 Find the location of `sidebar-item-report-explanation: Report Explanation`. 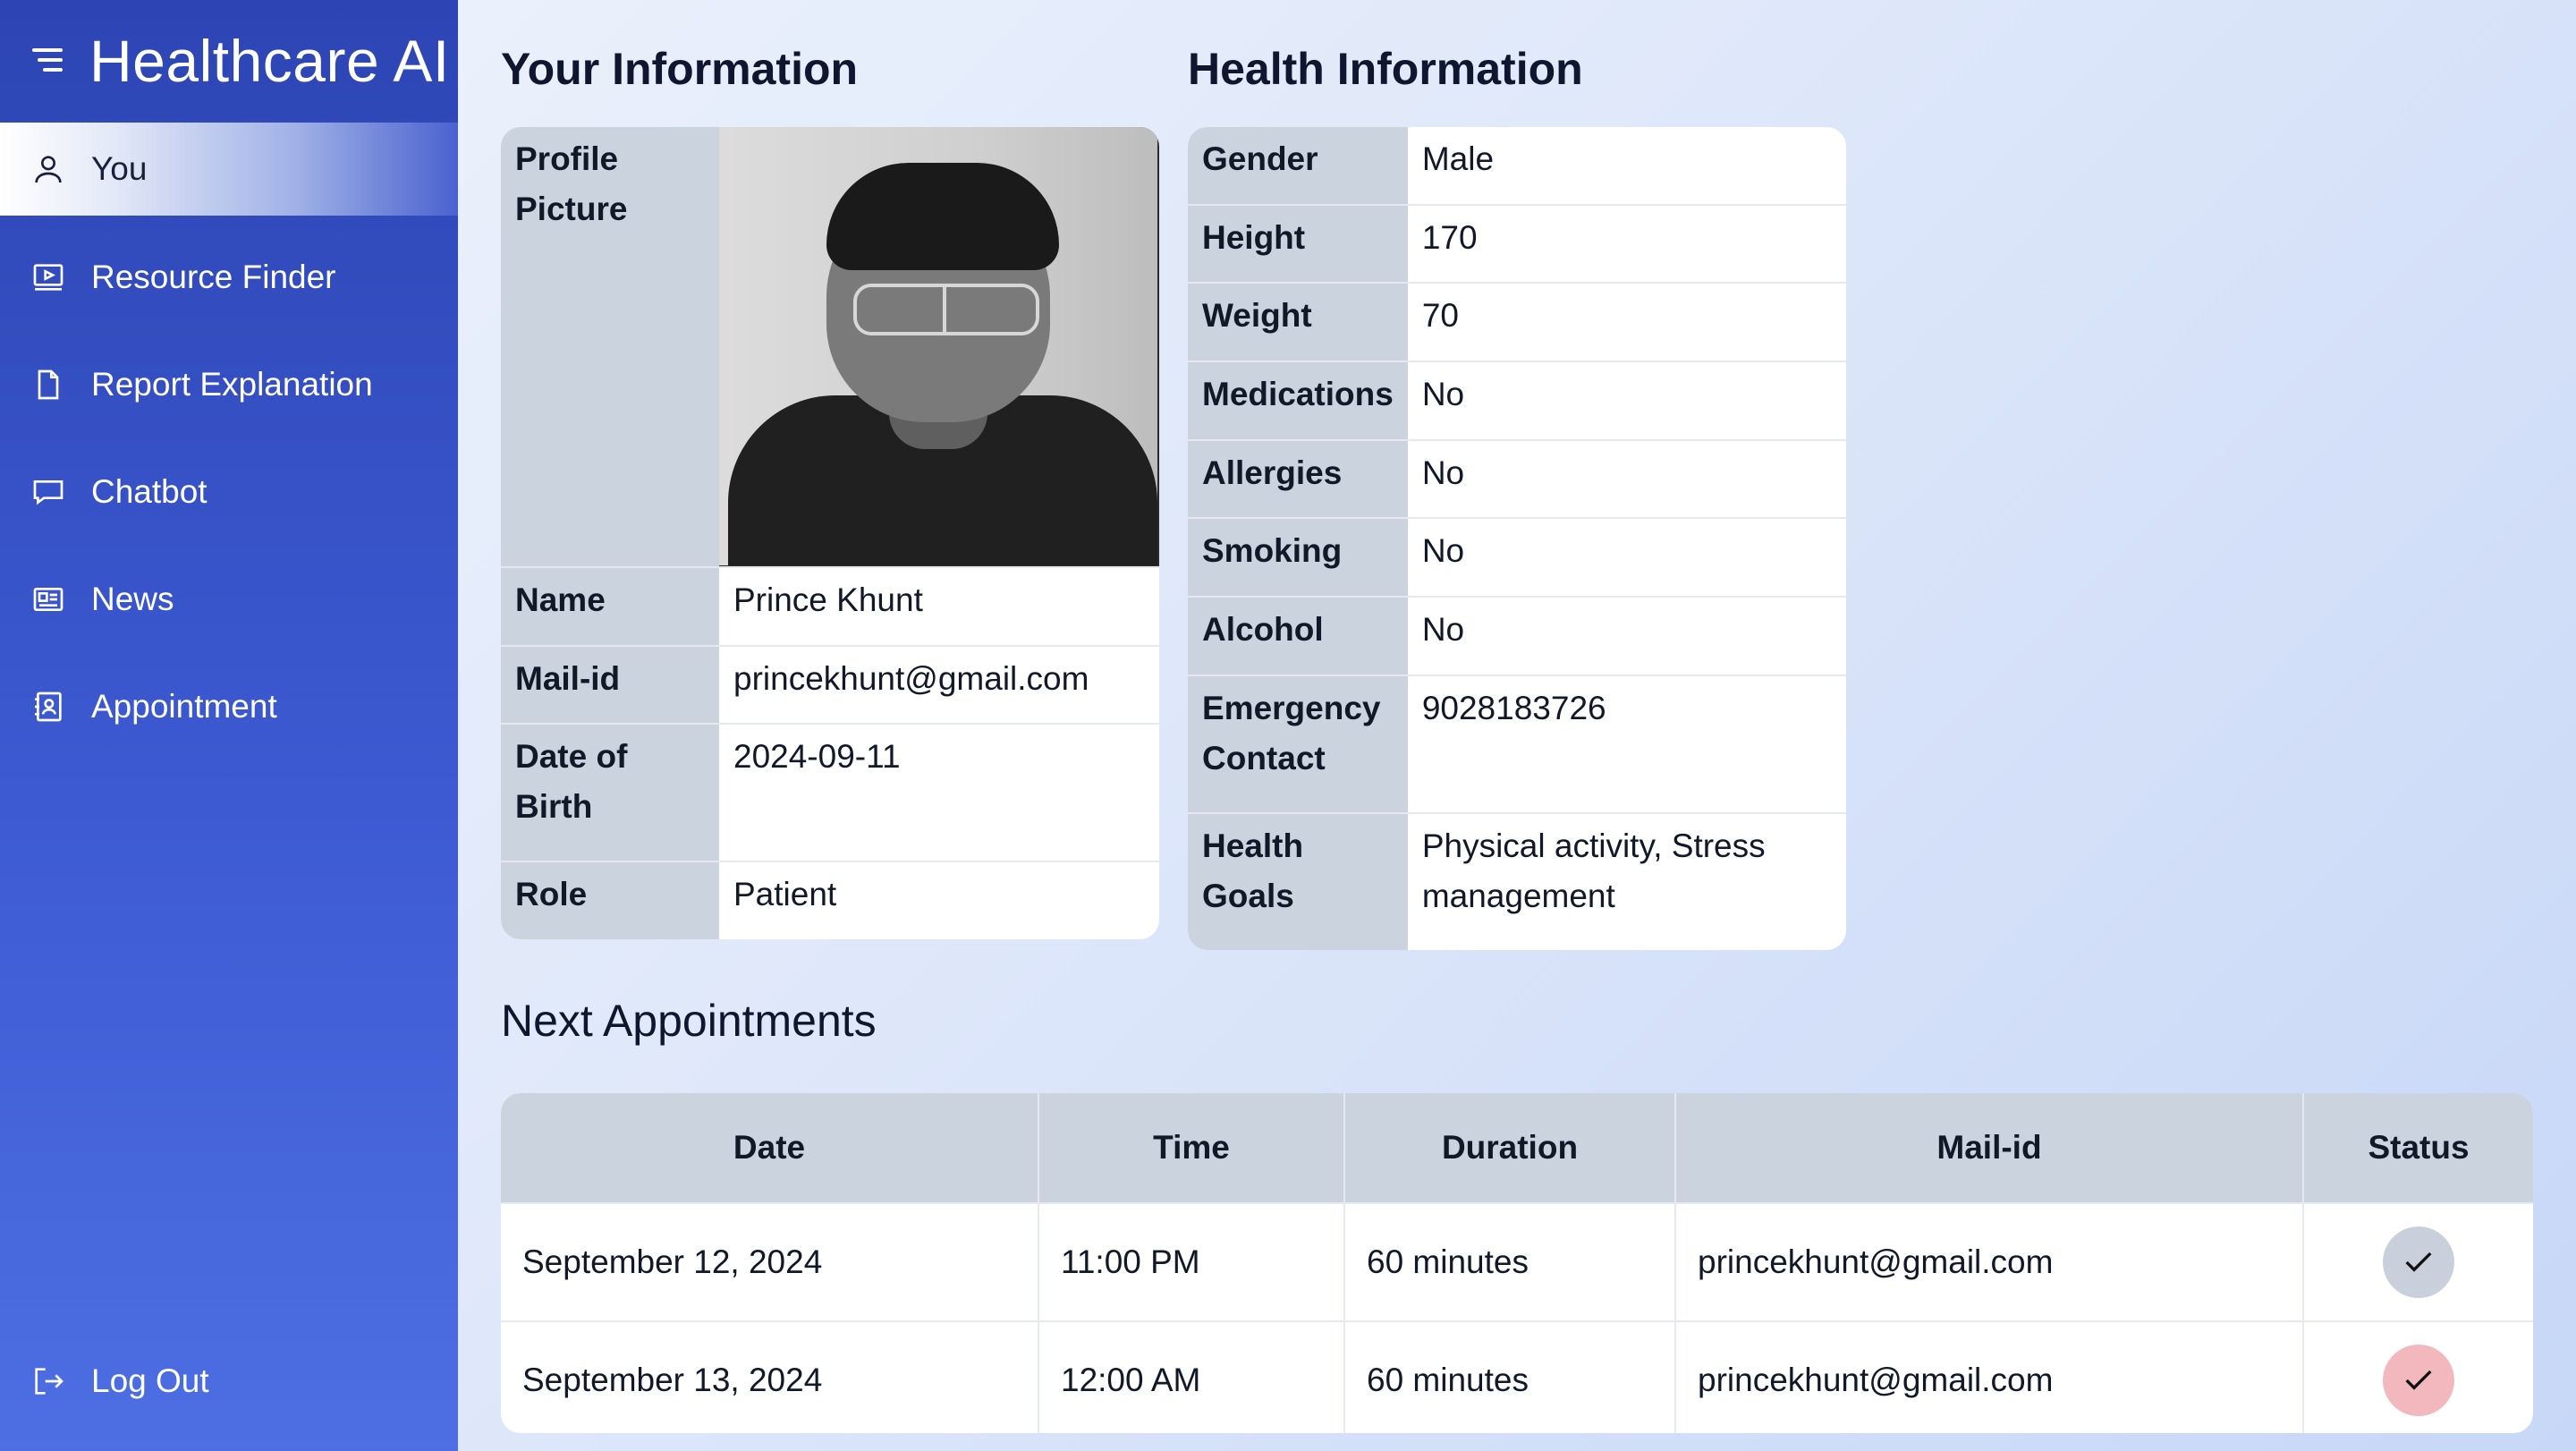

sidebar-item-report-explanation: Report Explanation is located at coordinates (229, 385).